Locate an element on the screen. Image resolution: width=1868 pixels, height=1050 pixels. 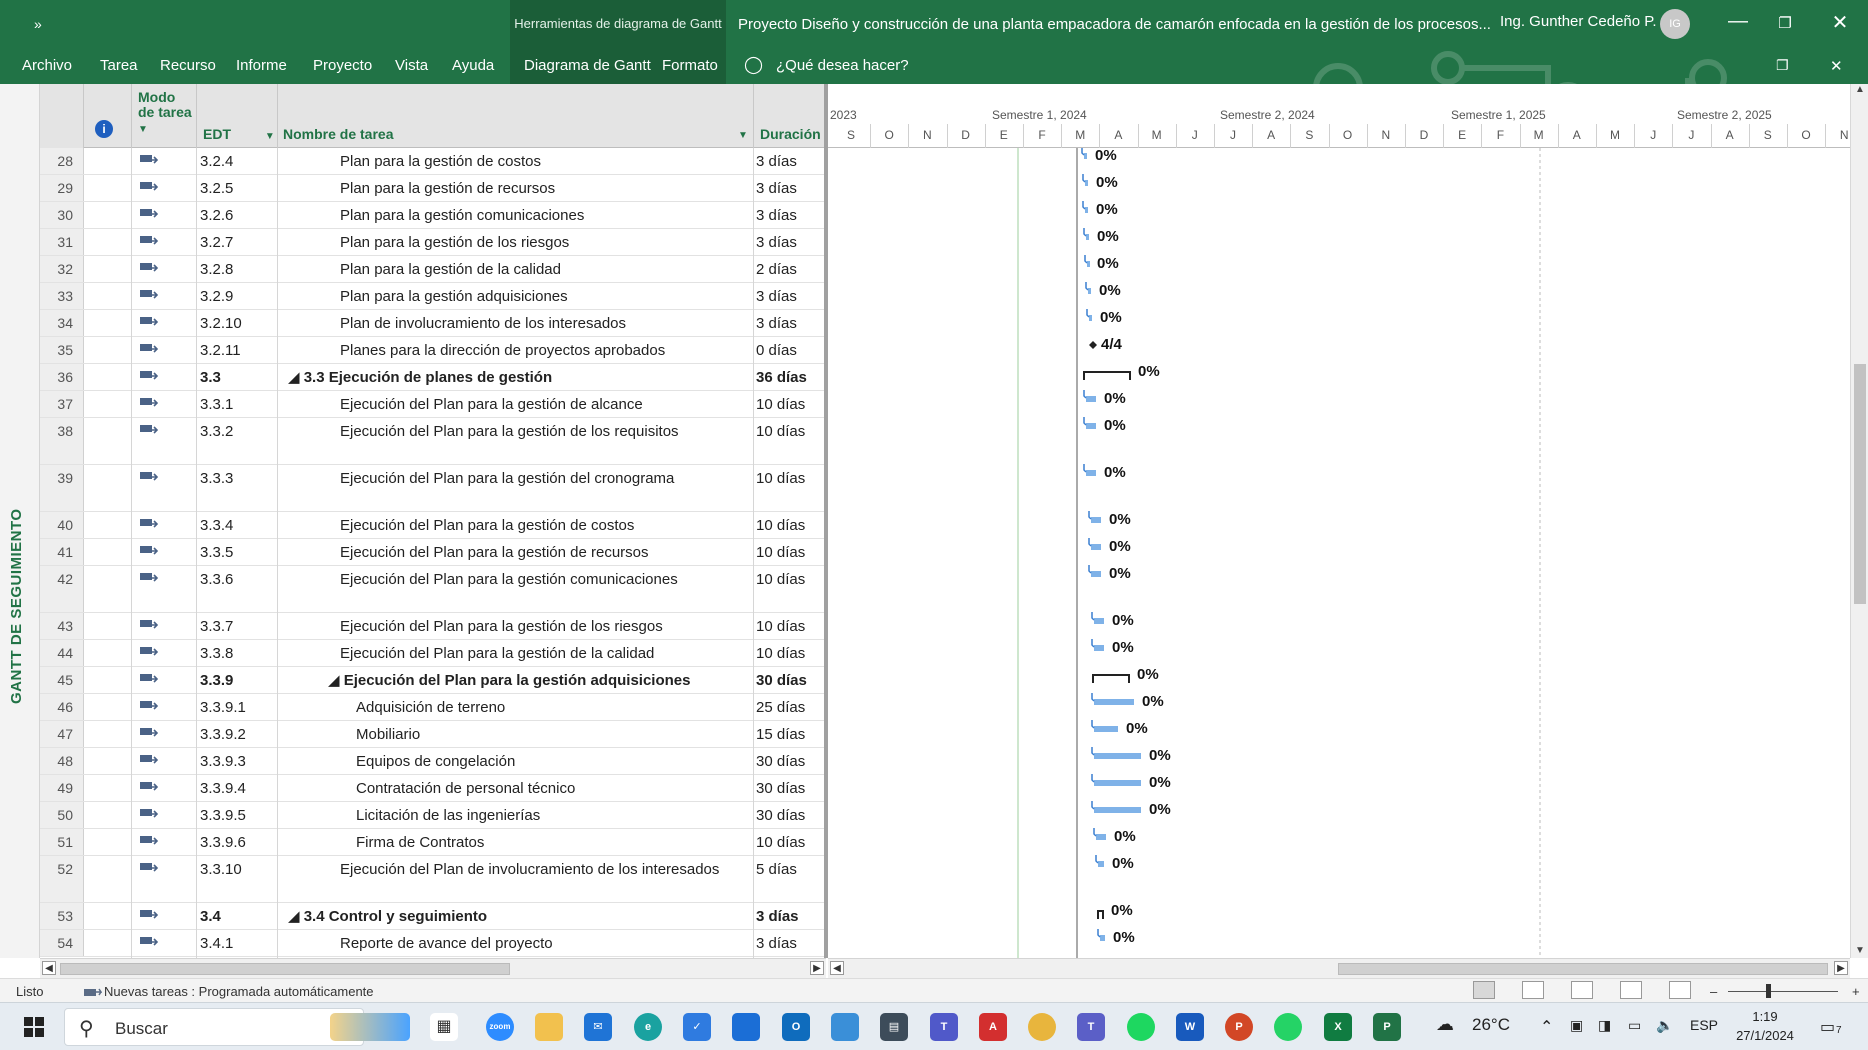
table-row: 46 3.3.9.1 Adquisición de terreno 25 días is located at coordinates (433, 707).